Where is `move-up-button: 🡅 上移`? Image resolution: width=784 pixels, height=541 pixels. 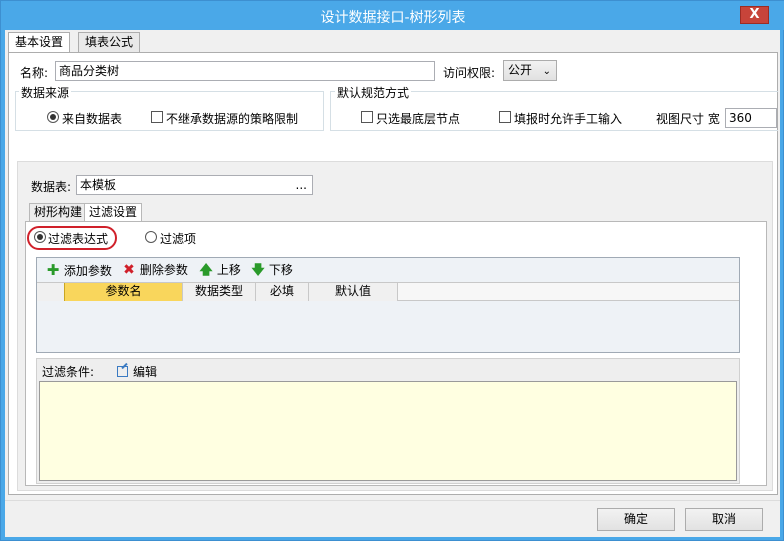 move-up-button: 🡅 上移 is located at coordinates (220, 270).